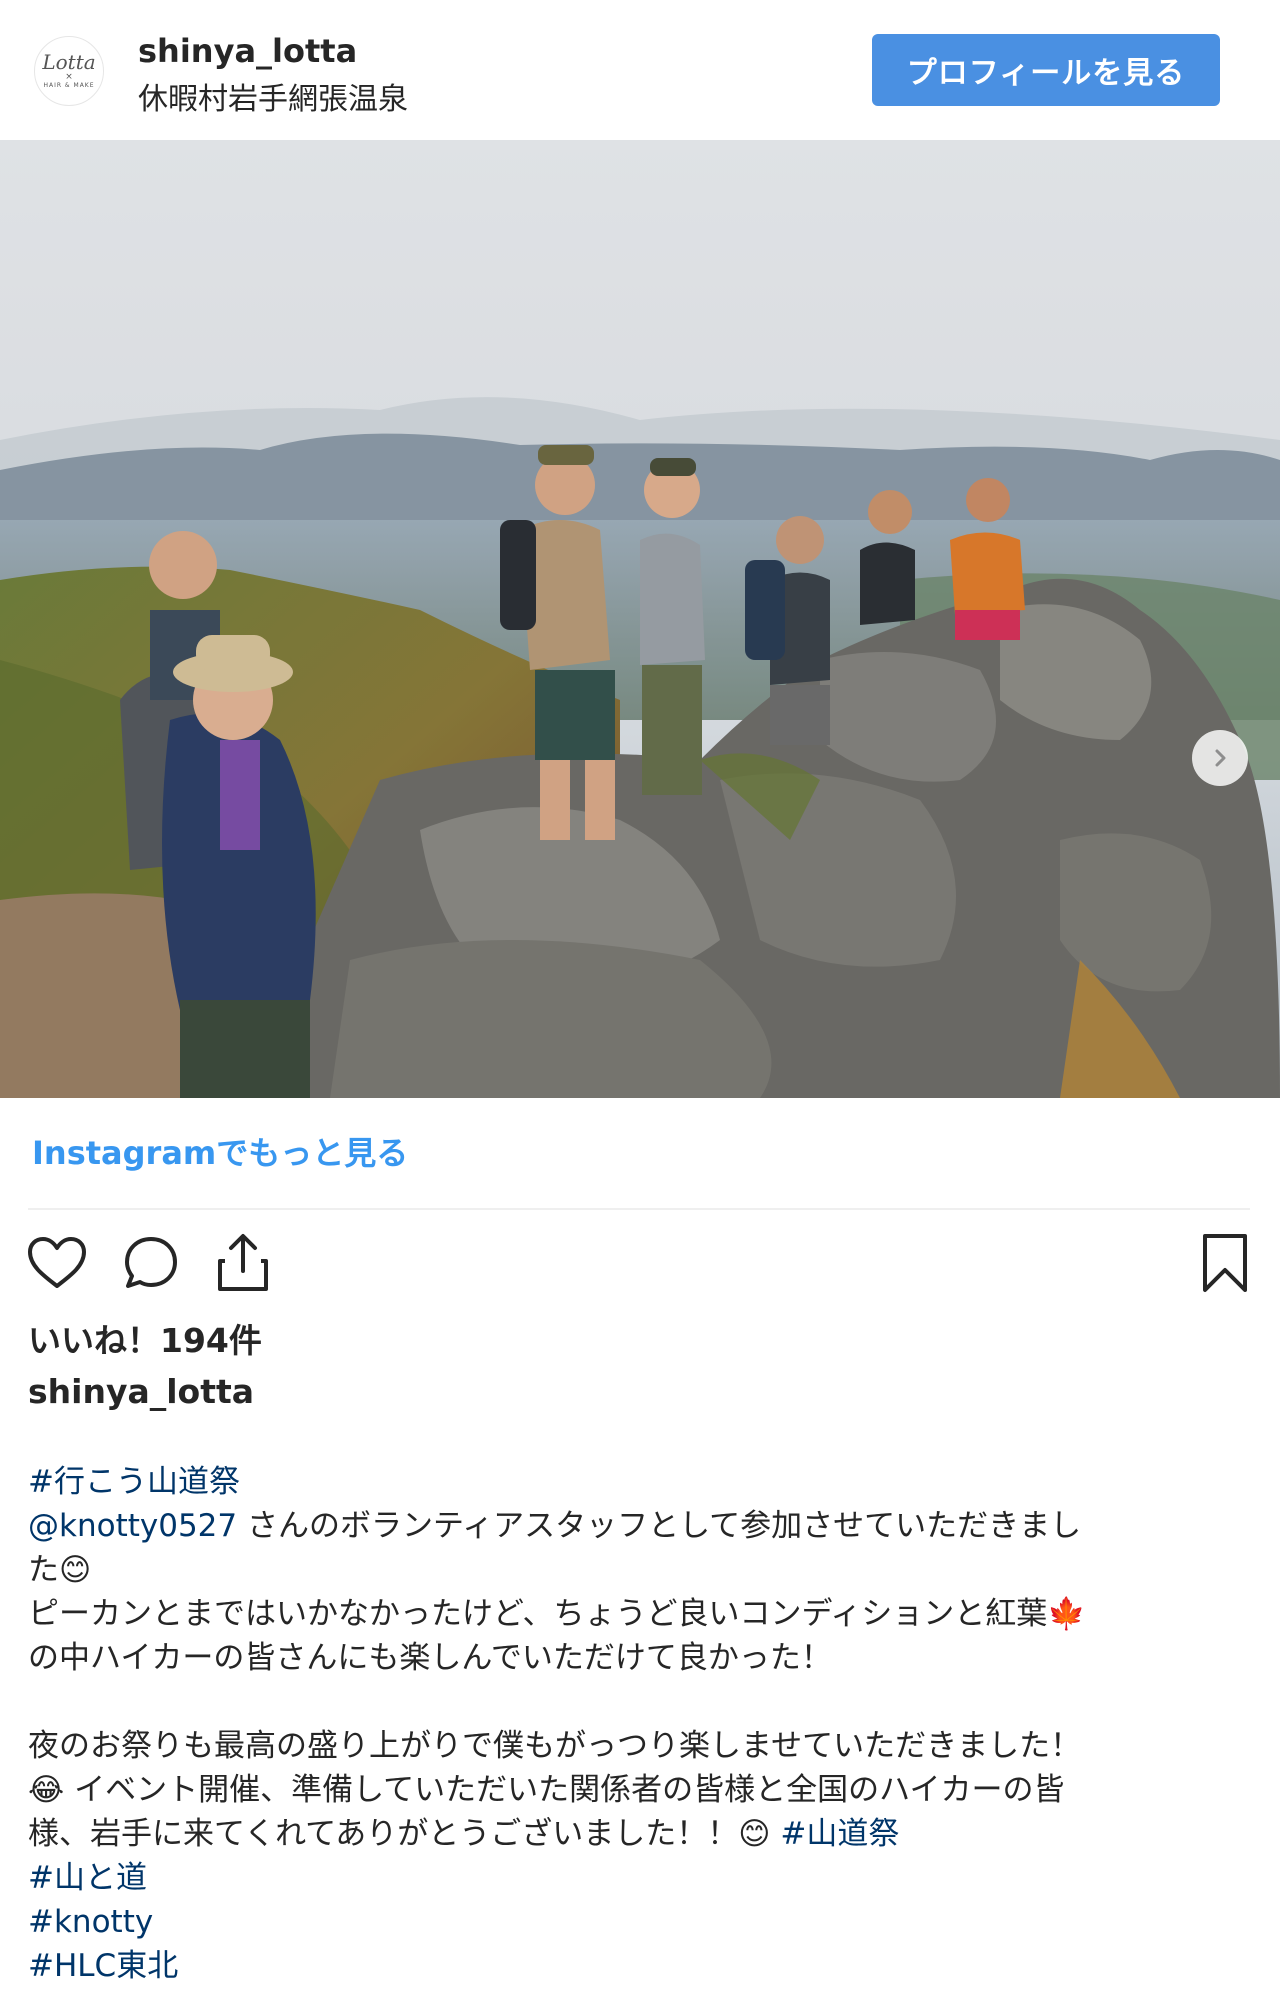 This screenshot has height=2002, width=1280. Describe the element at coordinates (639, 1209) in the screenshot. I see `divider` at that location.